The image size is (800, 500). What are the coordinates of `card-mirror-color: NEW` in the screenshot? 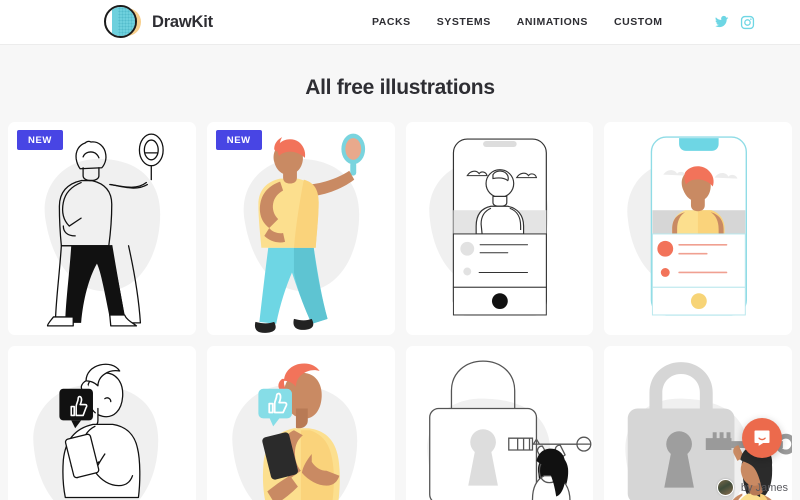 It's located at (300, 228).